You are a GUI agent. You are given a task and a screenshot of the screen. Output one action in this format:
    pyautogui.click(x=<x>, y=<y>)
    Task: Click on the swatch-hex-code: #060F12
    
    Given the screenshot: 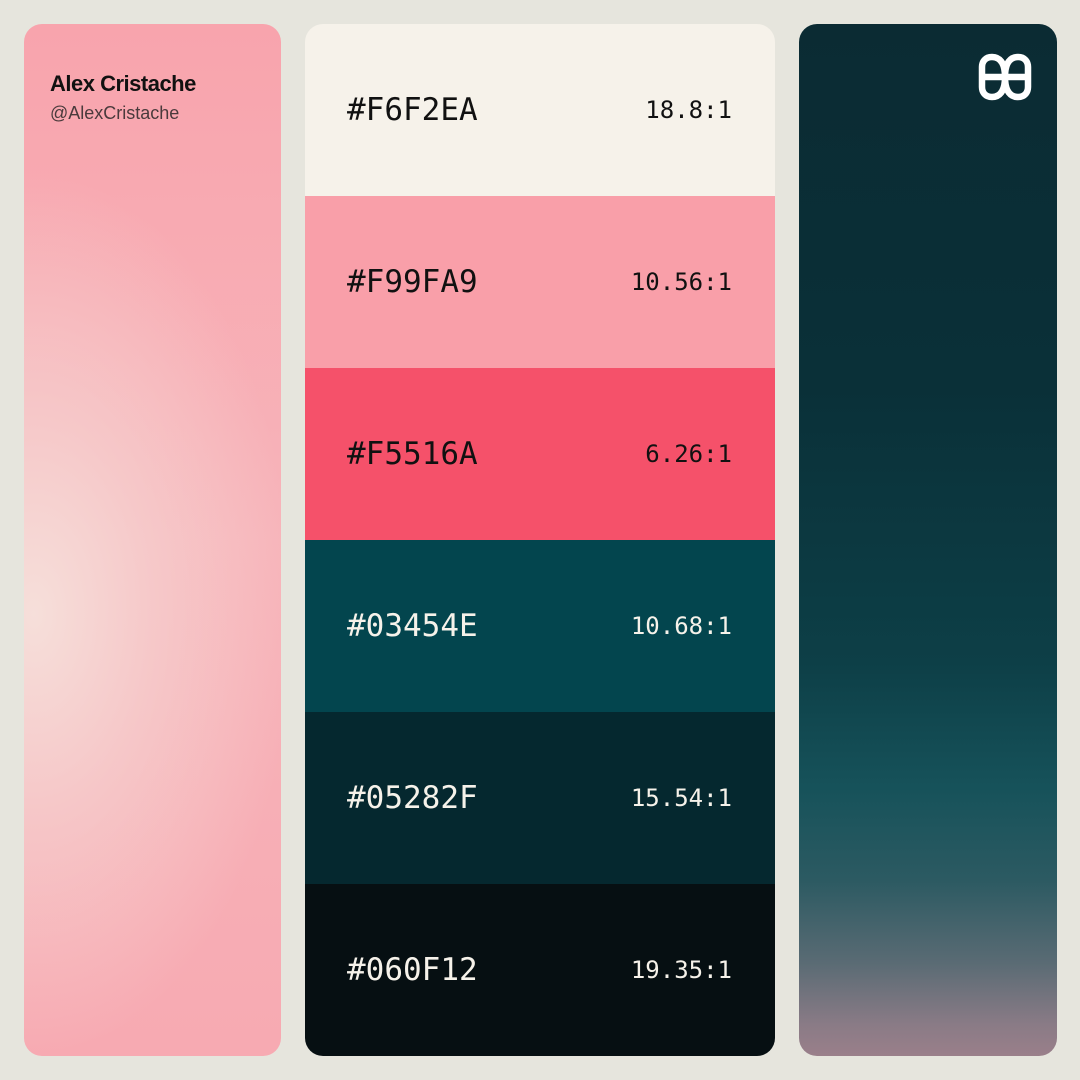 What is the action you would take?
    pyautogui.click(x=412, y=970)
    